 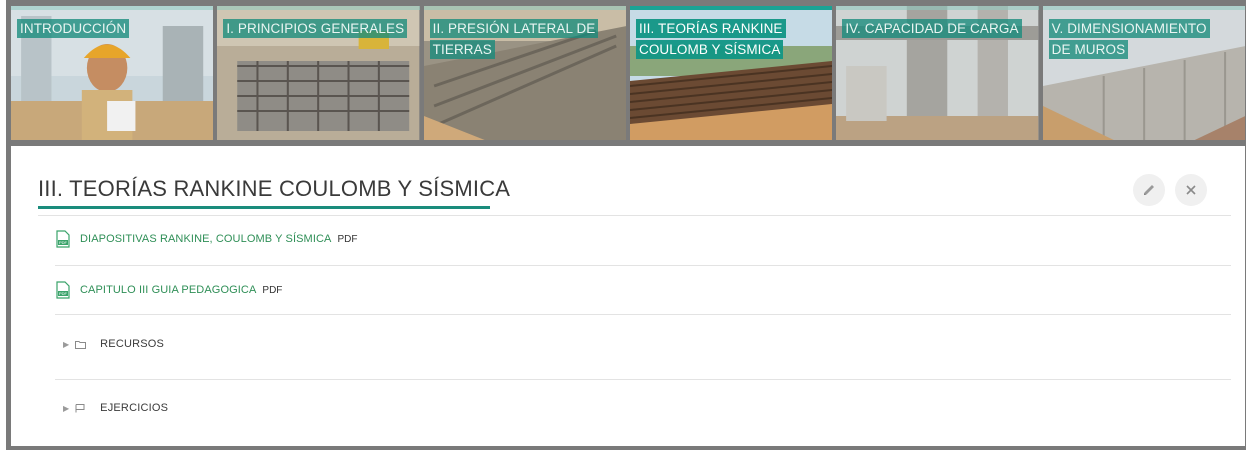 What do you see at coordinates (514, 39) in the screenshot?
I see `tab-label: II. PRESIÓN LATERAL DE TIERRAS` at bounding box center [514, 39].